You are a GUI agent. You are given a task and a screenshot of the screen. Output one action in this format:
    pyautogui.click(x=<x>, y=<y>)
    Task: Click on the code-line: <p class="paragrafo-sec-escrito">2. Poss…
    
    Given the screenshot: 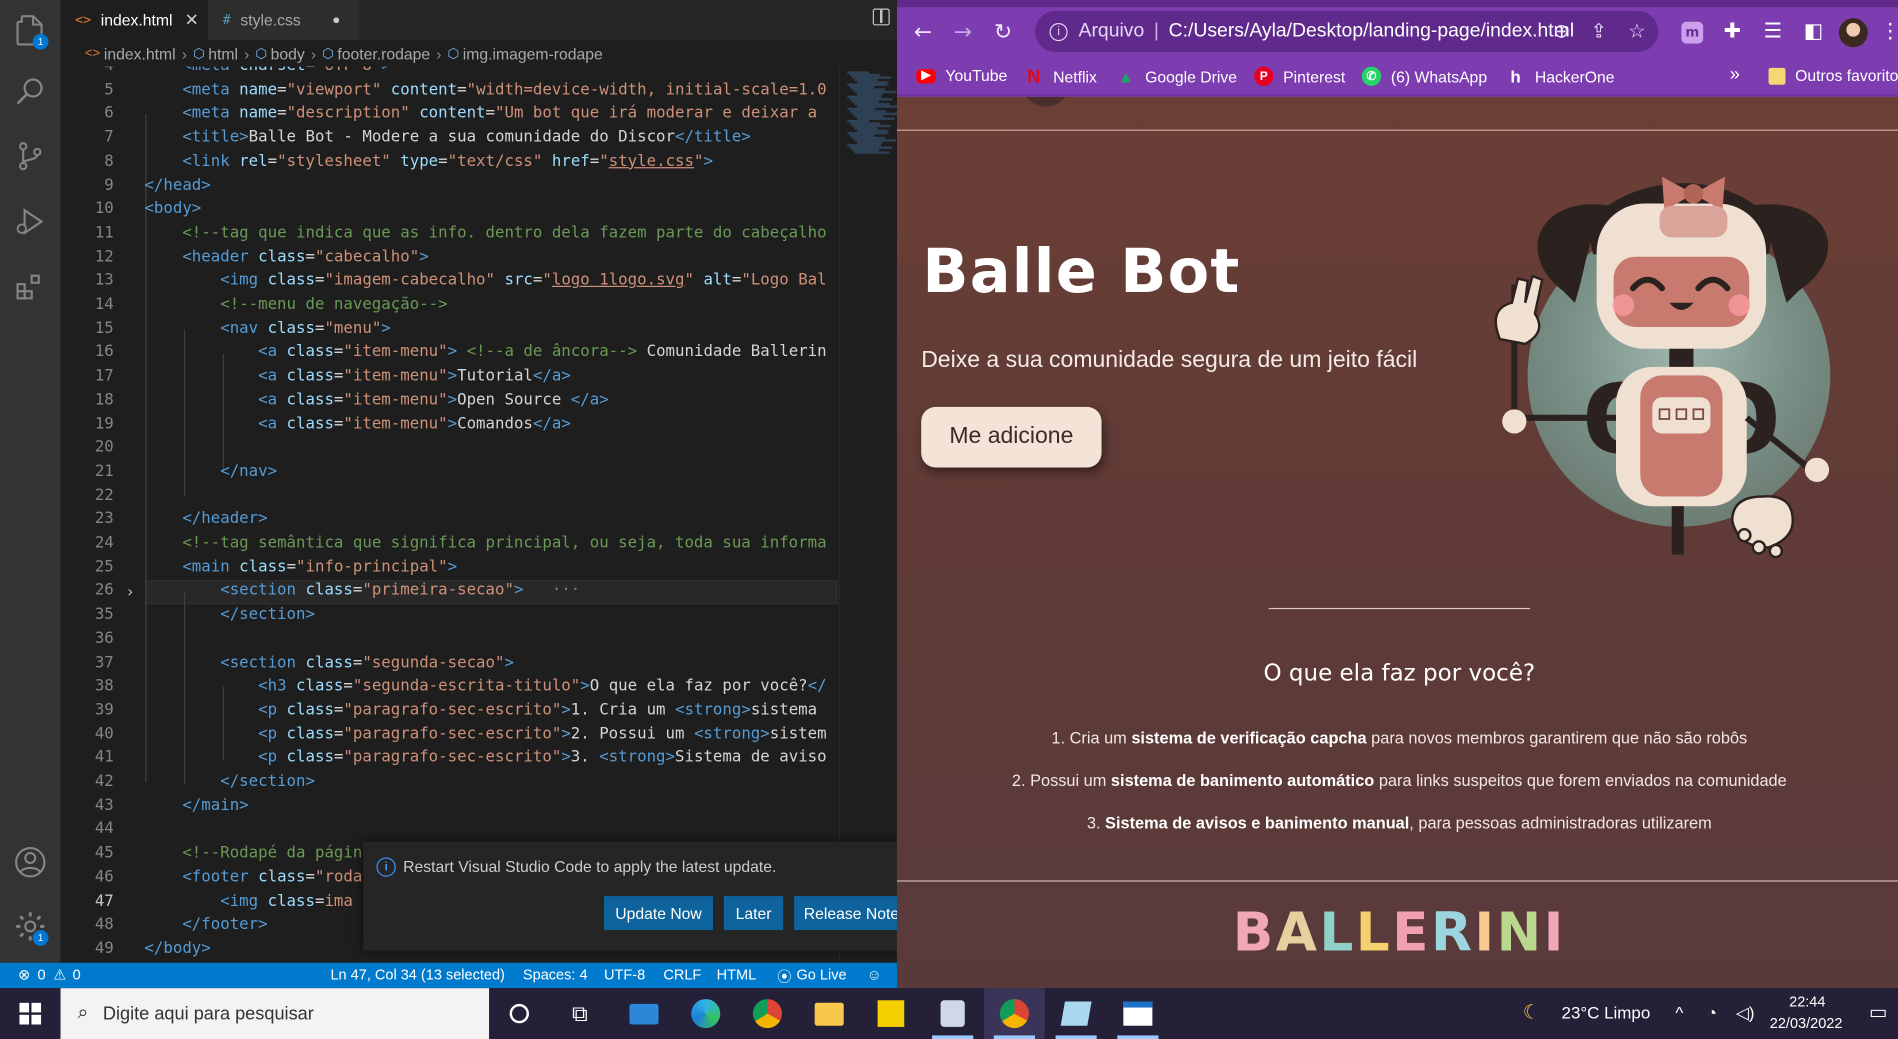 What is the action you would take?
    pyautogui.click(x=467, y=734)
    